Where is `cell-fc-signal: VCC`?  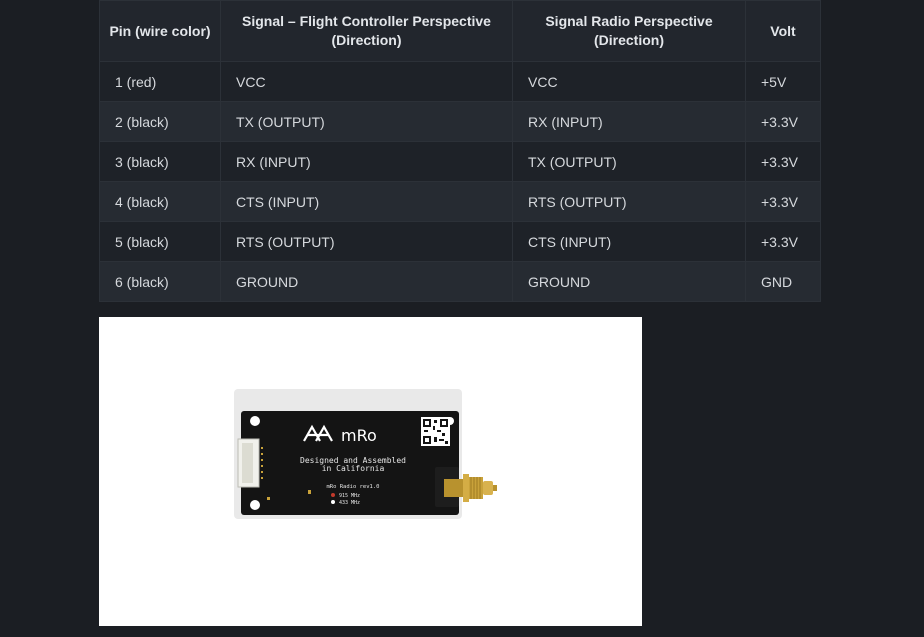 cell-fc-signal: VCC is located at coordinates (366, 81).